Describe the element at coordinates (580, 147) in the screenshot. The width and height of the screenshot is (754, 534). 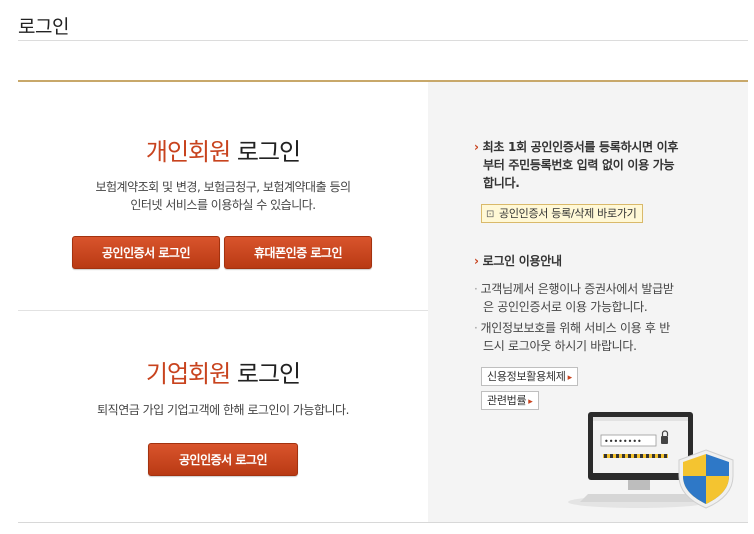
I see `notice-line1: 최초 1회 공인인증서를 등록하시면 이후` at that location.